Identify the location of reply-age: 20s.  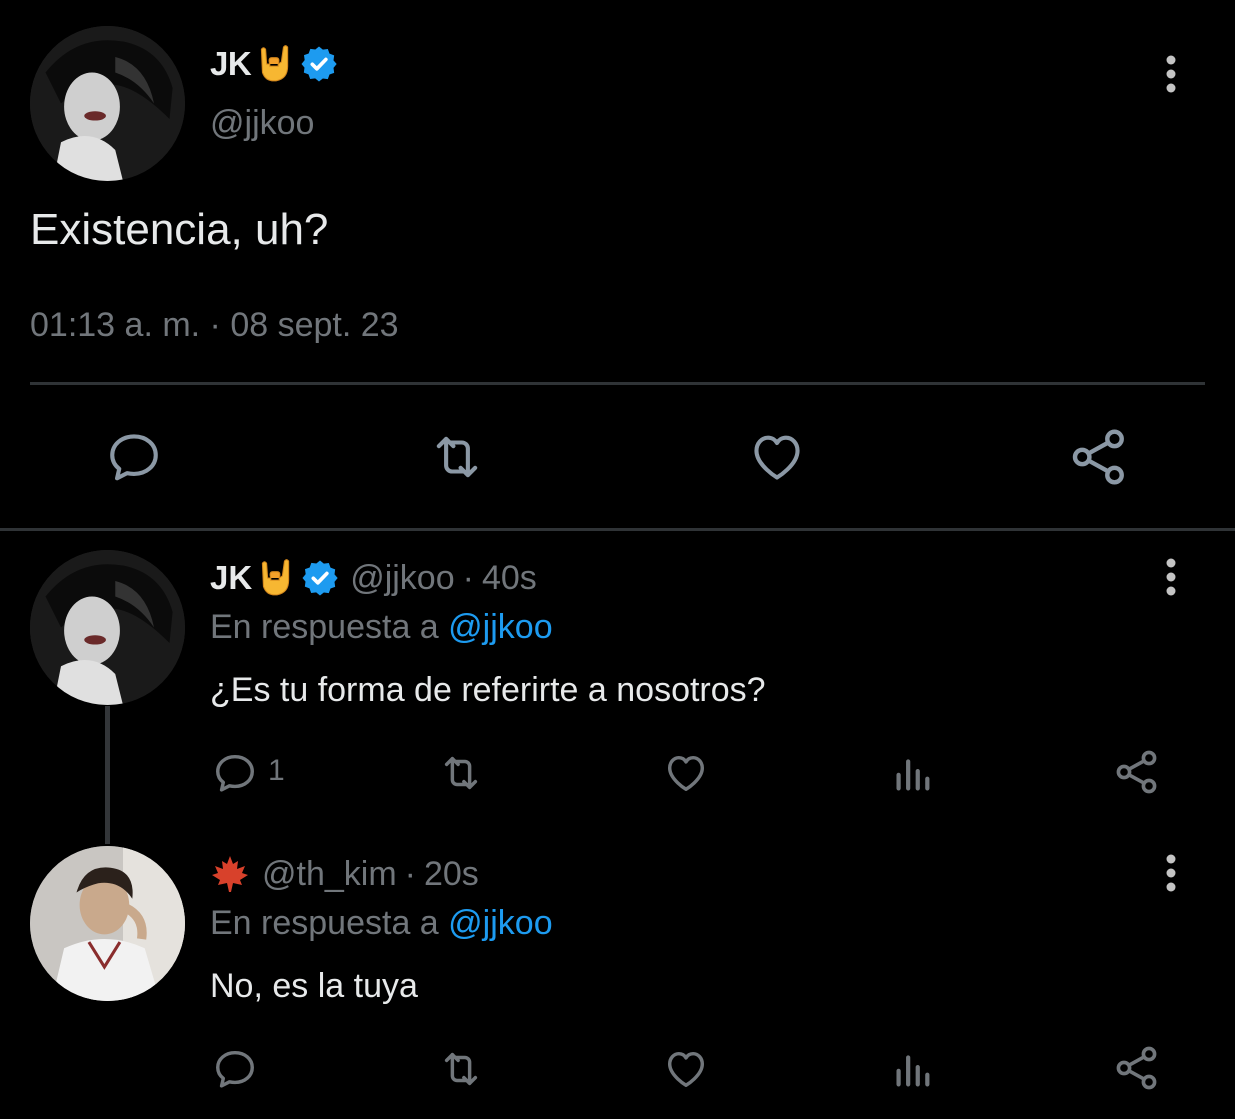
(451, 874).